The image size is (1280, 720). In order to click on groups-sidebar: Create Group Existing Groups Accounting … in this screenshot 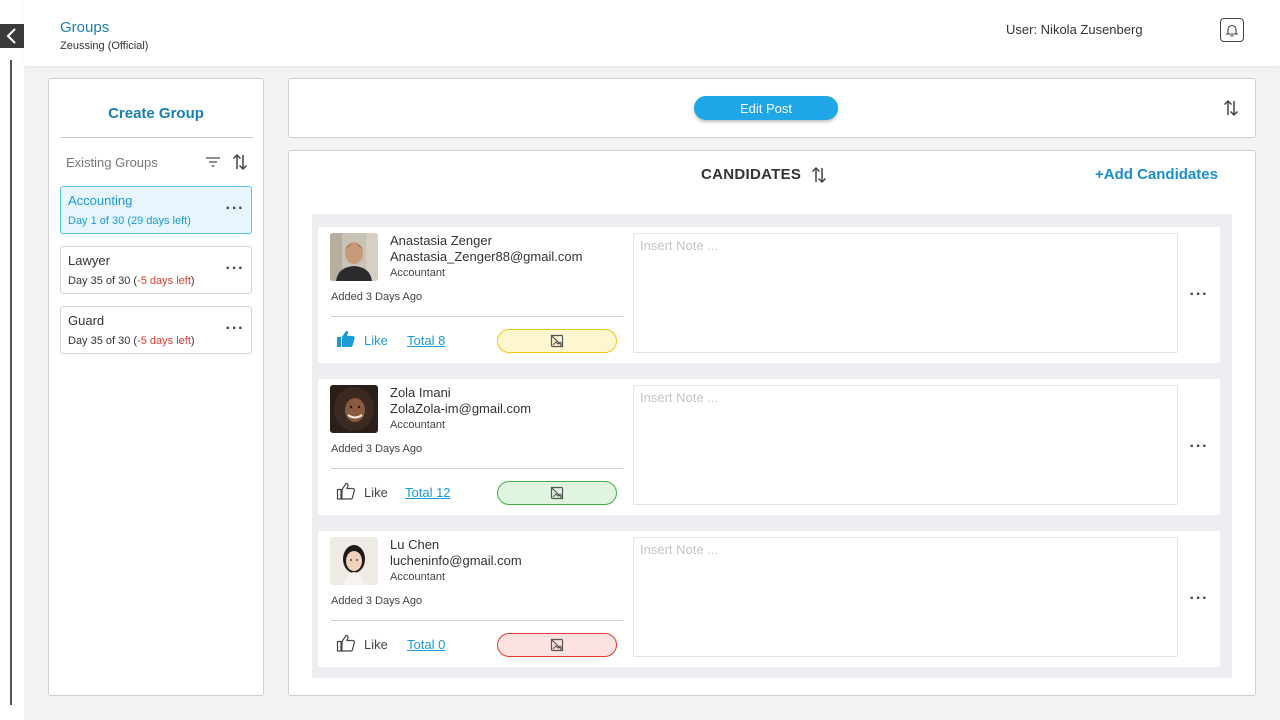, I will do `click(156, 387)`.